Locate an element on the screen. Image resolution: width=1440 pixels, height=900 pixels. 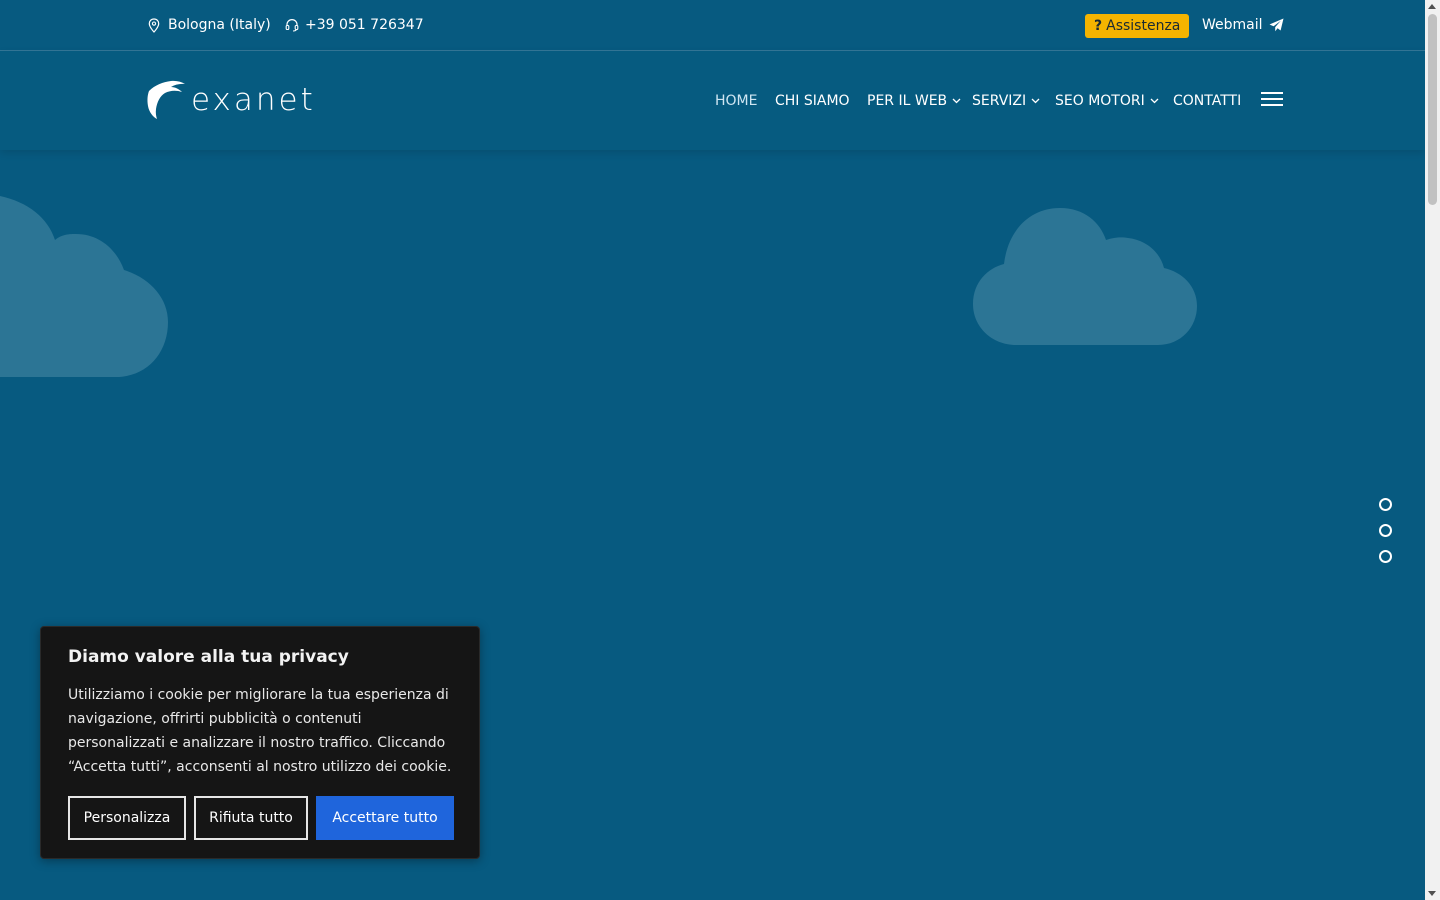
map-pin-icon is located at coordinates (154, 25).